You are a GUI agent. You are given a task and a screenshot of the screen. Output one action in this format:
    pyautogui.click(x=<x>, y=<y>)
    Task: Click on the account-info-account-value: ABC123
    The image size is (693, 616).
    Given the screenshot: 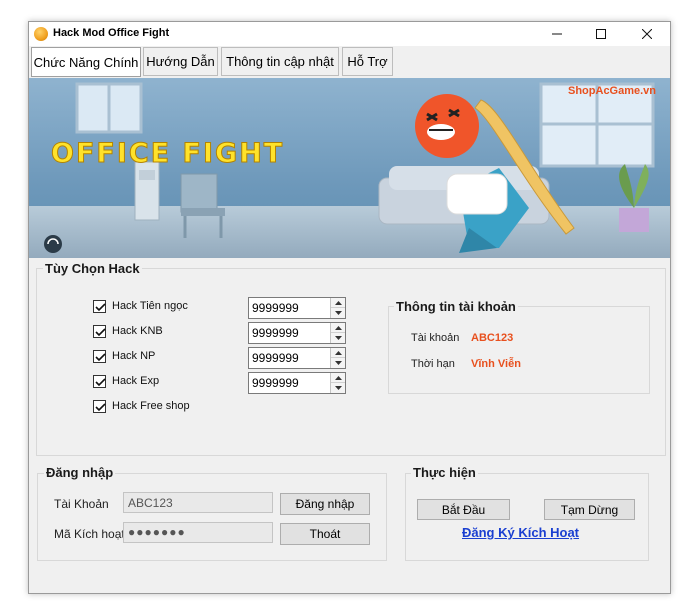 What is the action you would take?
    pyautogui.click(x=492, y=338)
    